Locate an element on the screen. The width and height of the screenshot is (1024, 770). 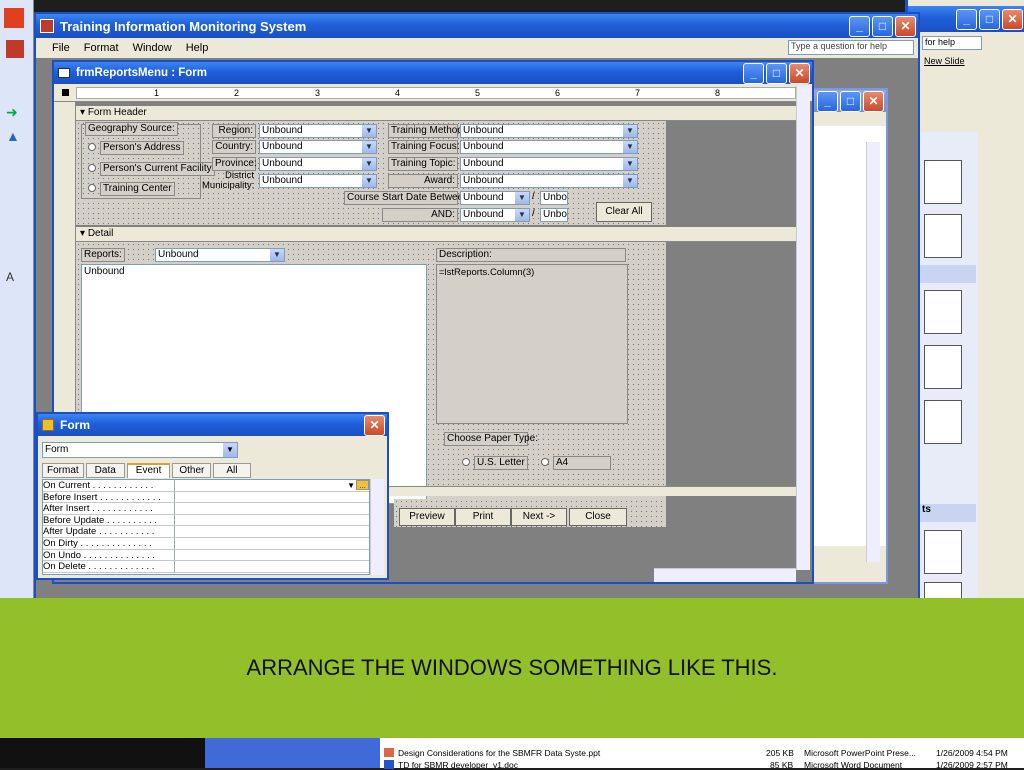
access-icon is located at coordinates (47, 26).